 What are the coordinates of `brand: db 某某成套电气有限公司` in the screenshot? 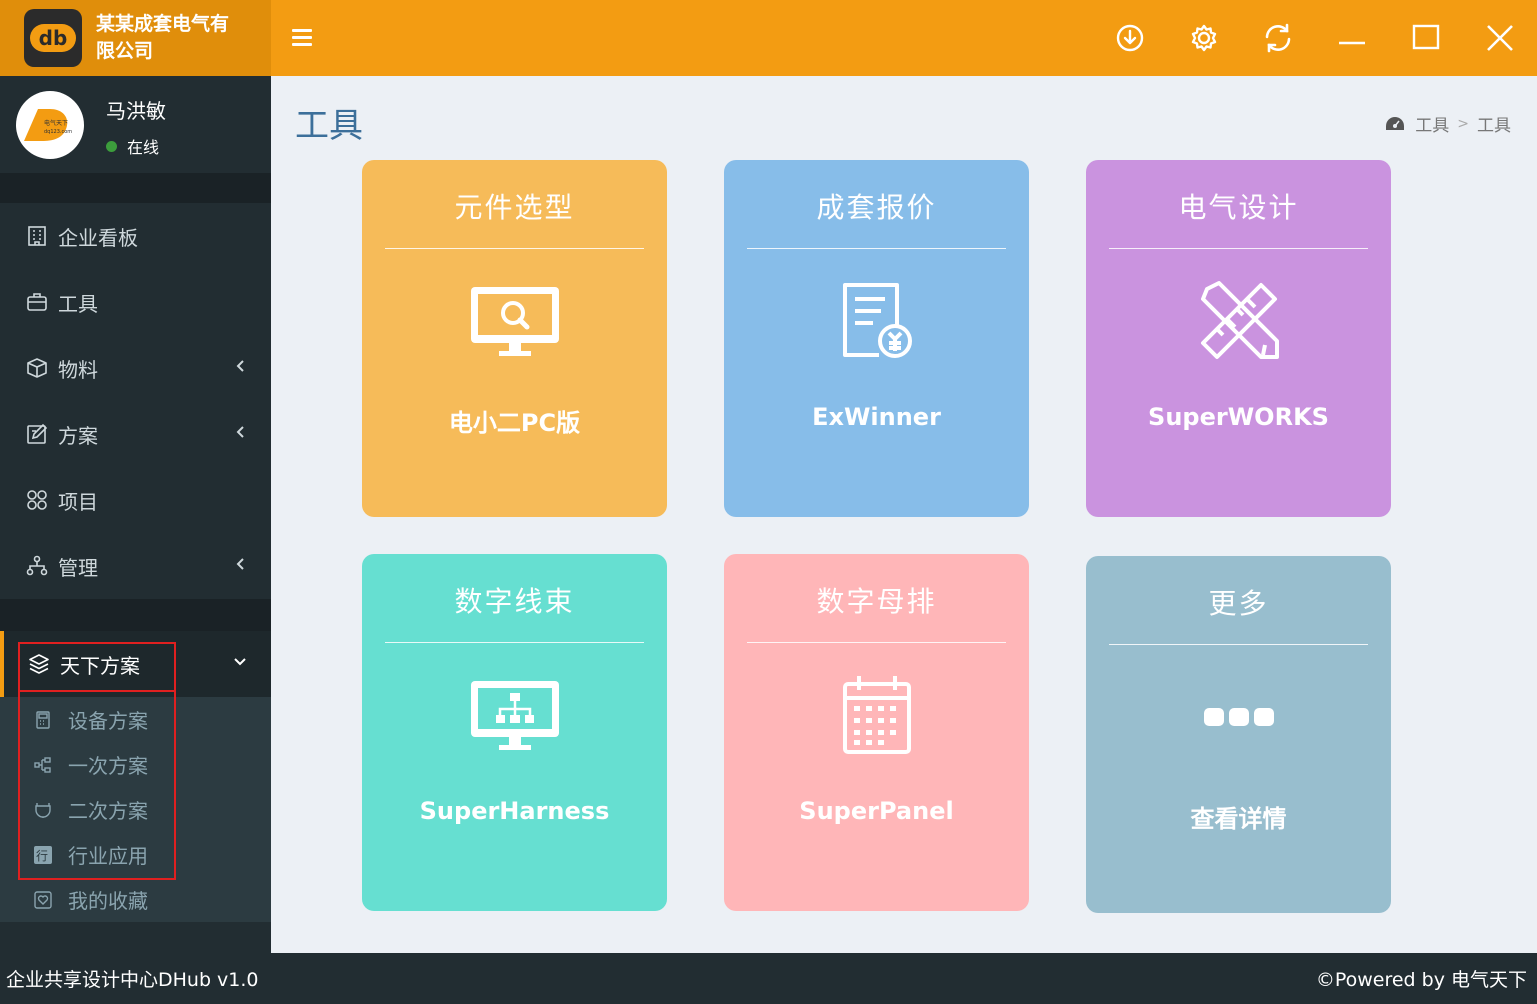 It's located at (135, 38).